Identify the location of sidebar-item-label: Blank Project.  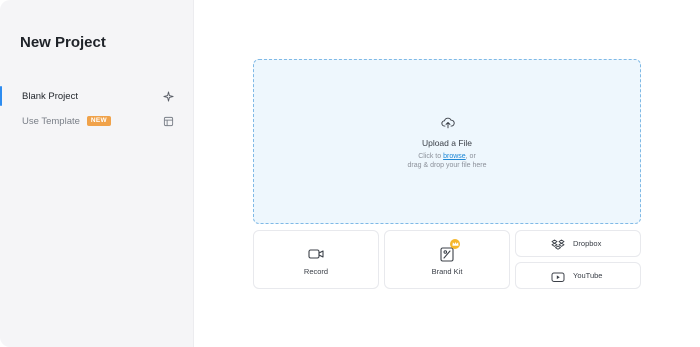
(50, 96).